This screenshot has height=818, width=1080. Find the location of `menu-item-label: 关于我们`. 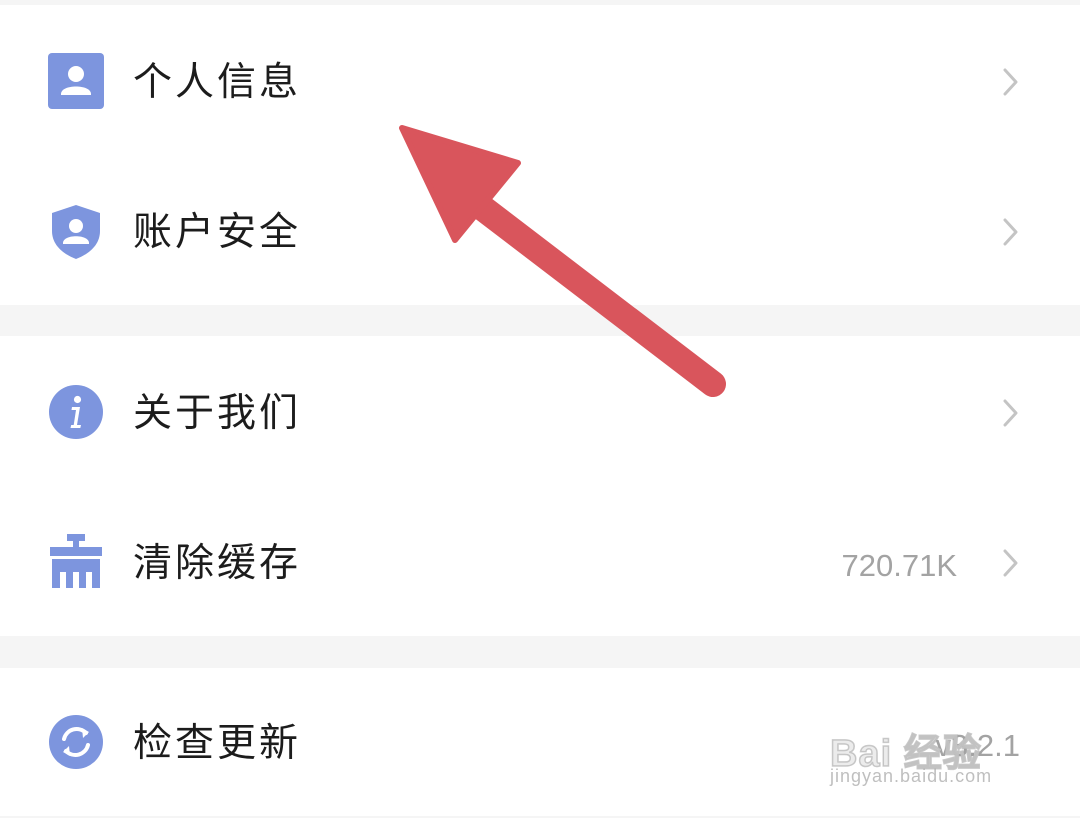

menu-item-label: 关于我们 is located at coordinates (217, 413).